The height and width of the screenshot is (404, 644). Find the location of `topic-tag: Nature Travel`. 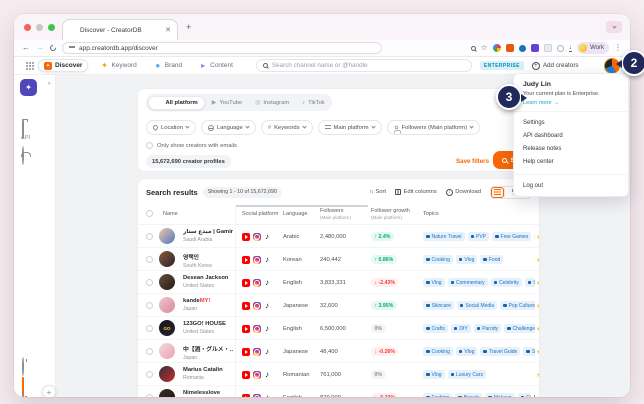

topic-tag: Nature Travel is located at coordinates (444, 236).